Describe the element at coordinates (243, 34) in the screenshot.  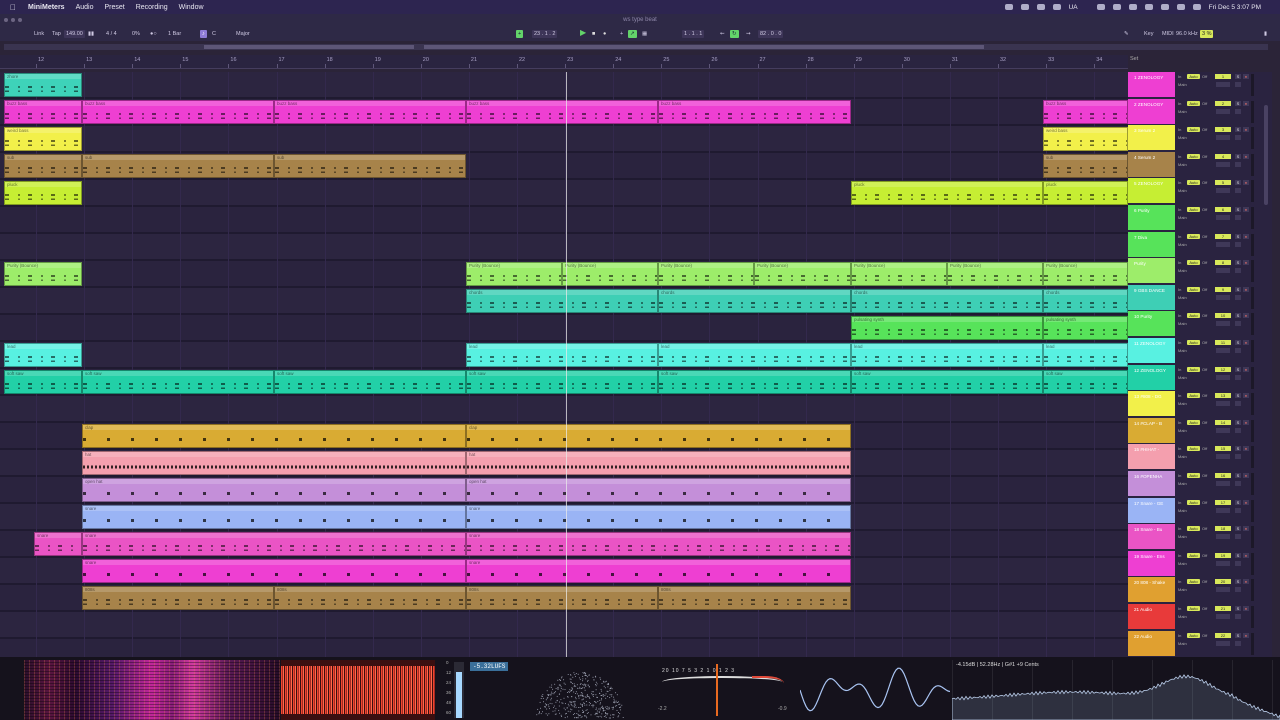
I see `scale-menu: Major` at that location.